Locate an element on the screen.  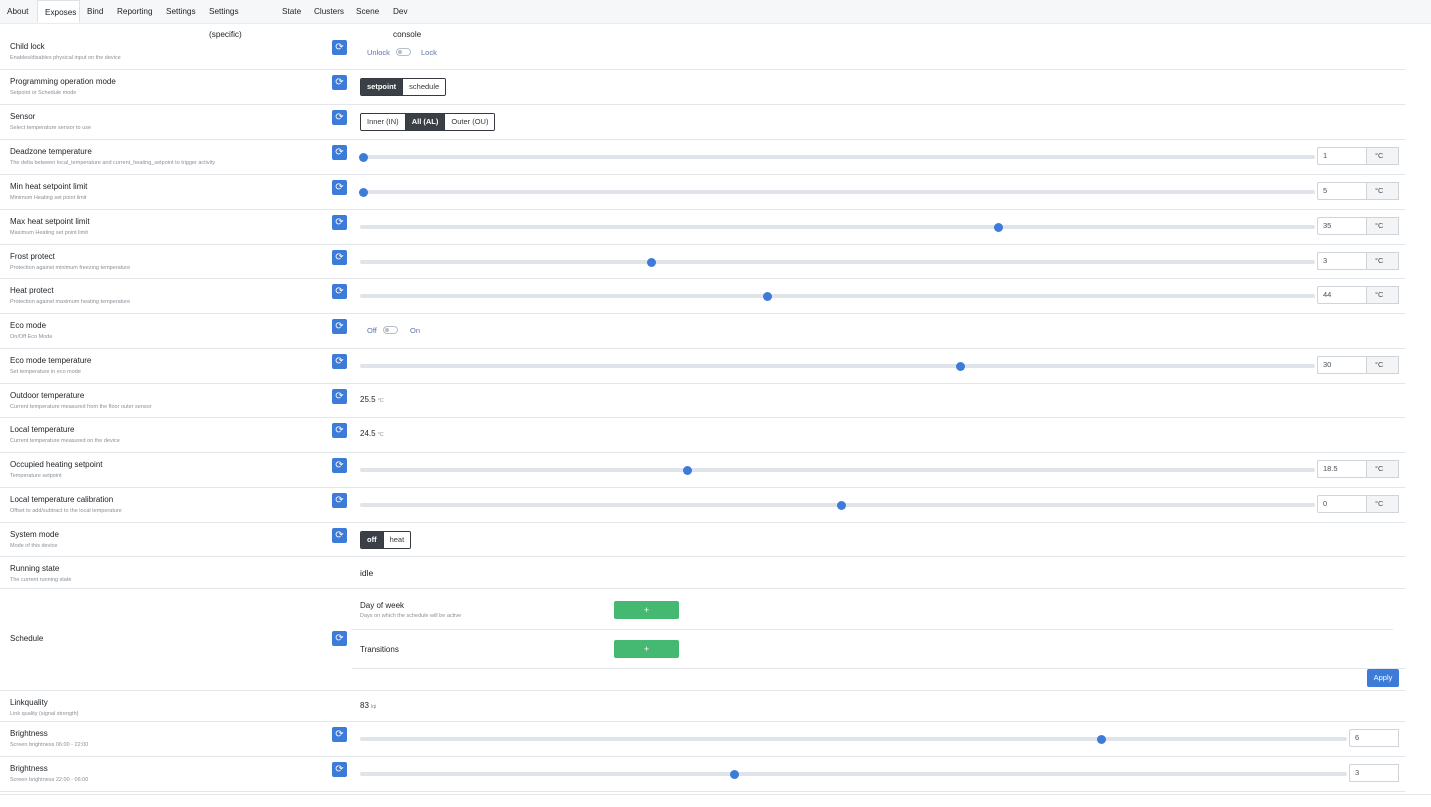
tab-settings: Settings is located at coordinates (180, 11).